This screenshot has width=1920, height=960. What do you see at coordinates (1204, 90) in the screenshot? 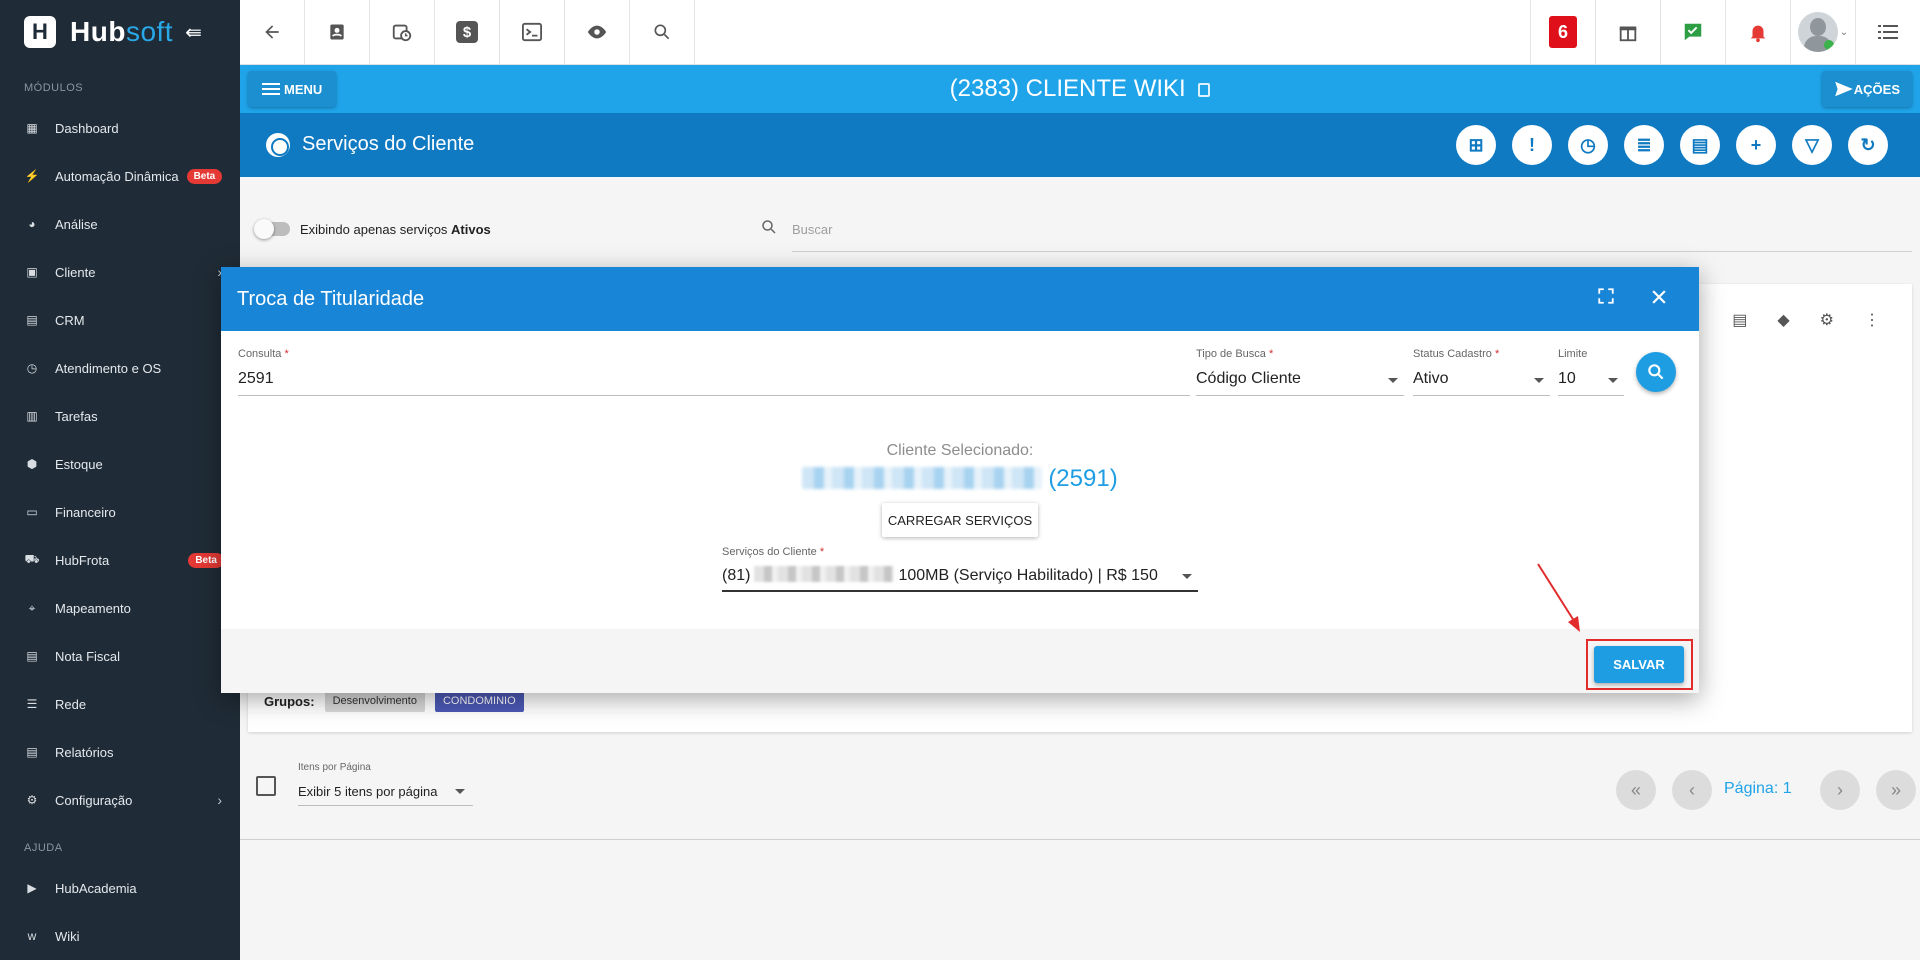
I see `copy-icon` at bounding box center [1204, 90].